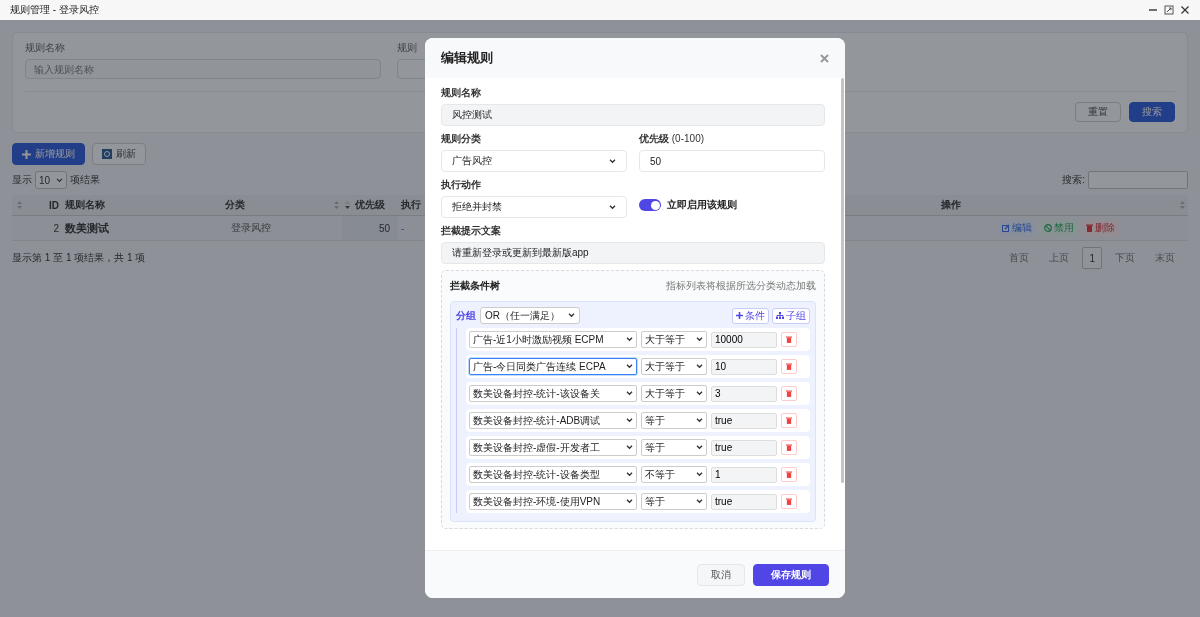  What do you see at coordinates (347, 205) in the screenshot?
I see `sort-icon` at bounding box center [347, 205].